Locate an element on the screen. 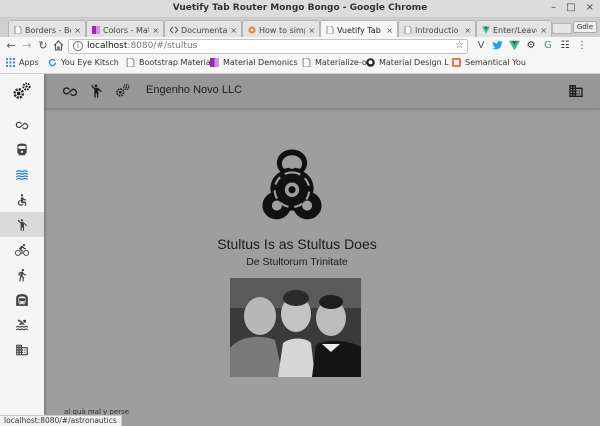 This screenshot has height=426, width=600. sidebar-item-train is located at coordinates (22, 149).